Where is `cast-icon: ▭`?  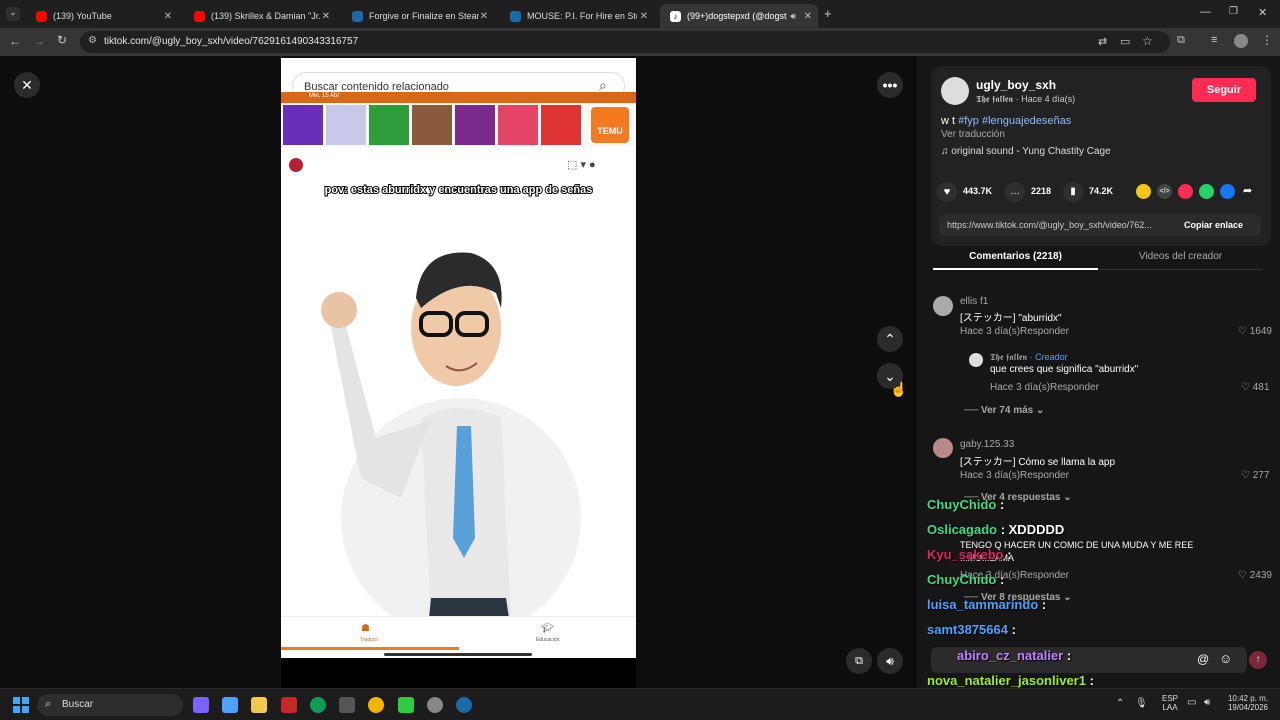
cast-icon: ▭ is located at coordinates (1125, 41).